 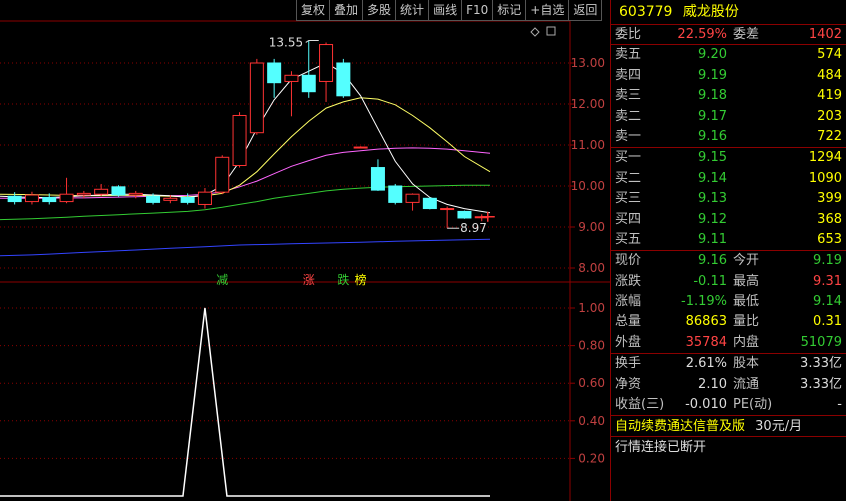 What do you see at coordinates (591, 421) in the screenshot?
I see `indicator-tick-label: 0.40` at bounding box center [591, 421].